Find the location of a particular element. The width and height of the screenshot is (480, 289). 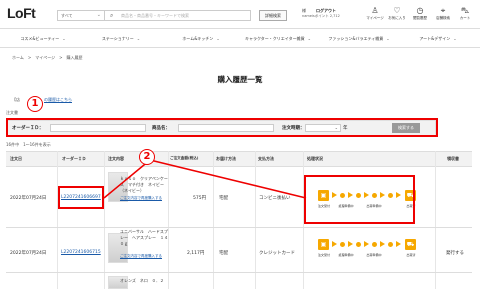

annotation-marker-2: 2 is located at coordinates (147, 157).